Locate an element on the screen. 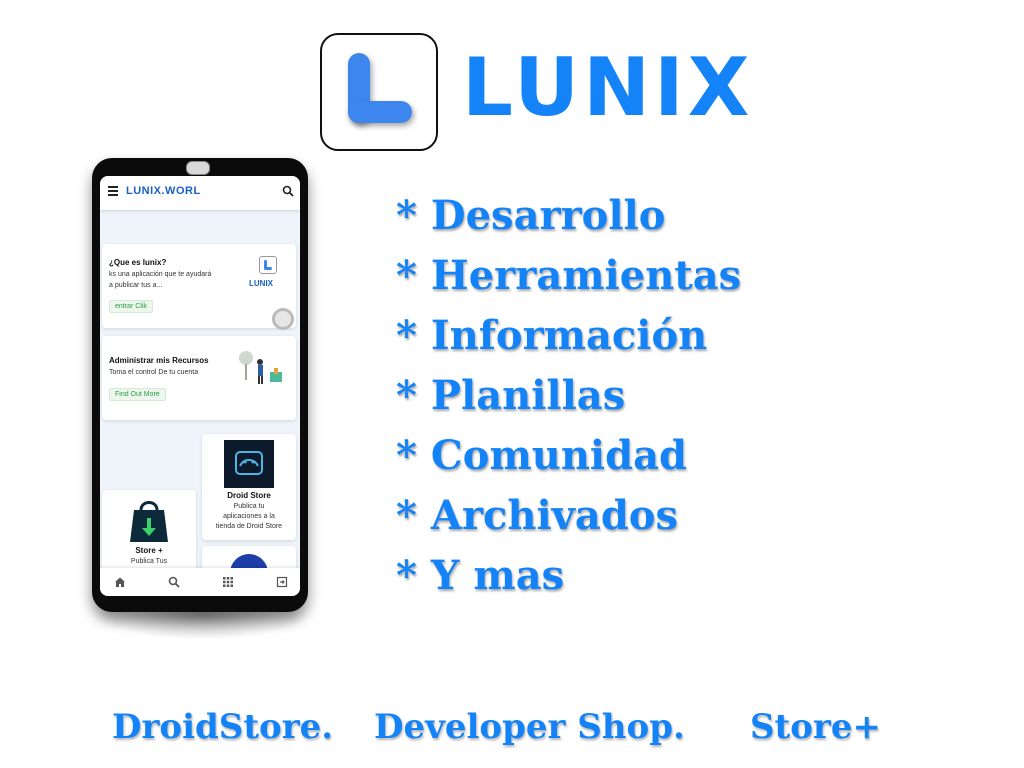  exit-icon is located at coordinates (282, 582).